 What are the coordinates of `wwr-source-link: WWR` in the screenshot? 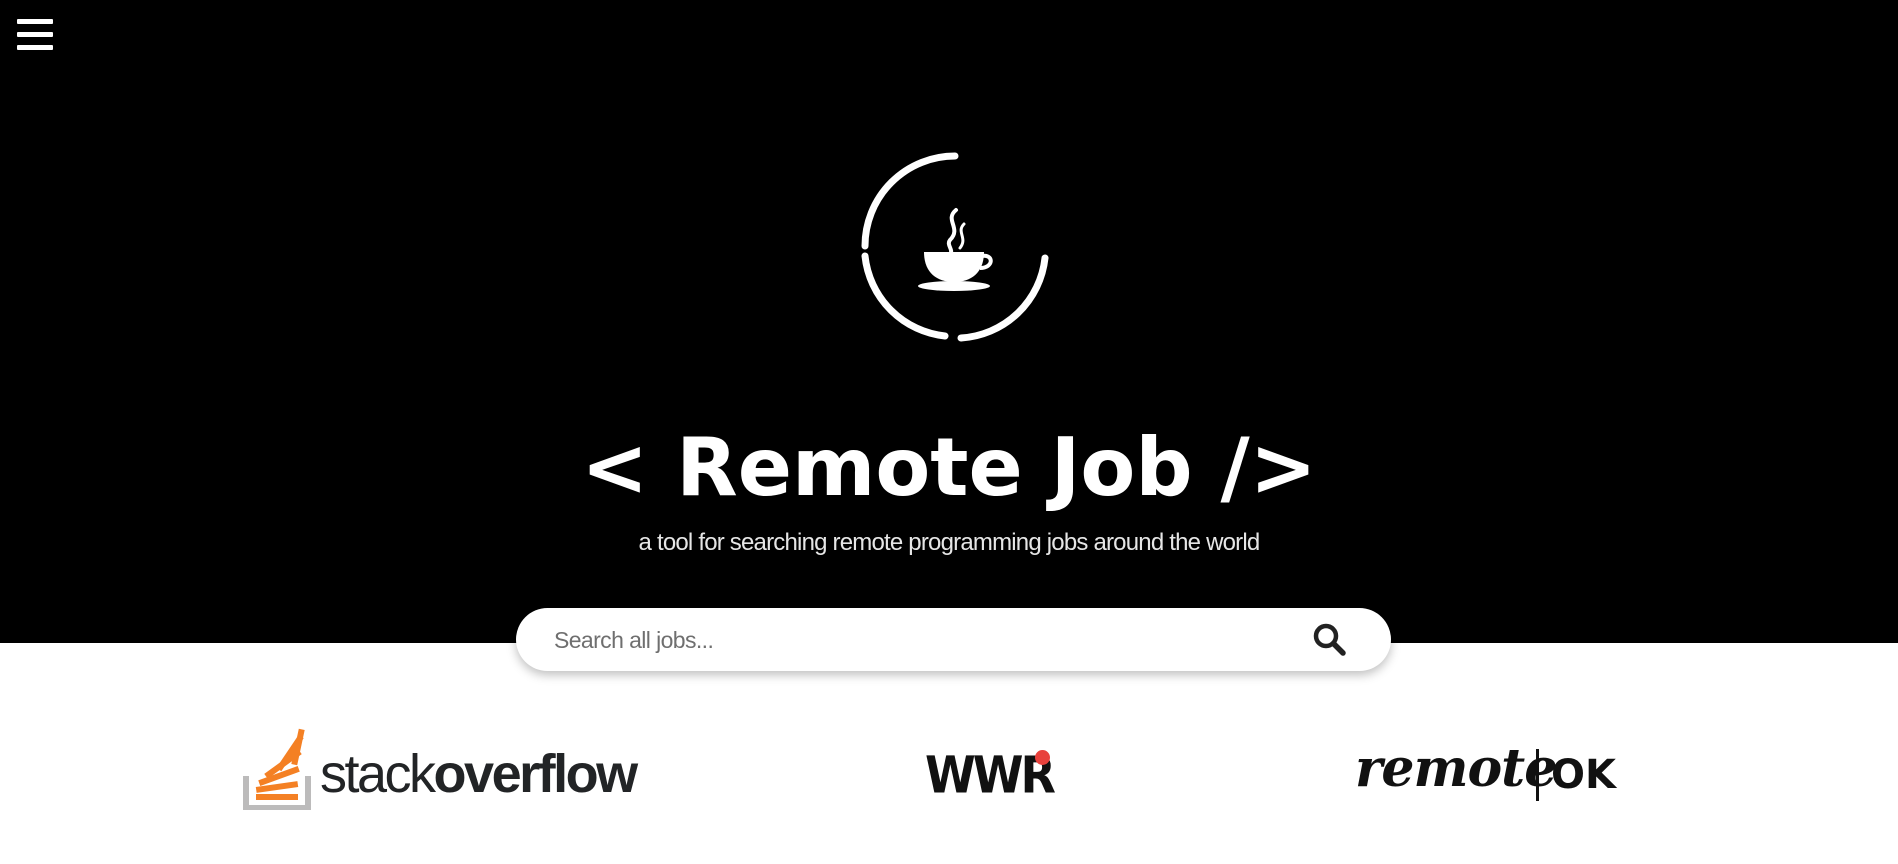 It's located at (990, 775).